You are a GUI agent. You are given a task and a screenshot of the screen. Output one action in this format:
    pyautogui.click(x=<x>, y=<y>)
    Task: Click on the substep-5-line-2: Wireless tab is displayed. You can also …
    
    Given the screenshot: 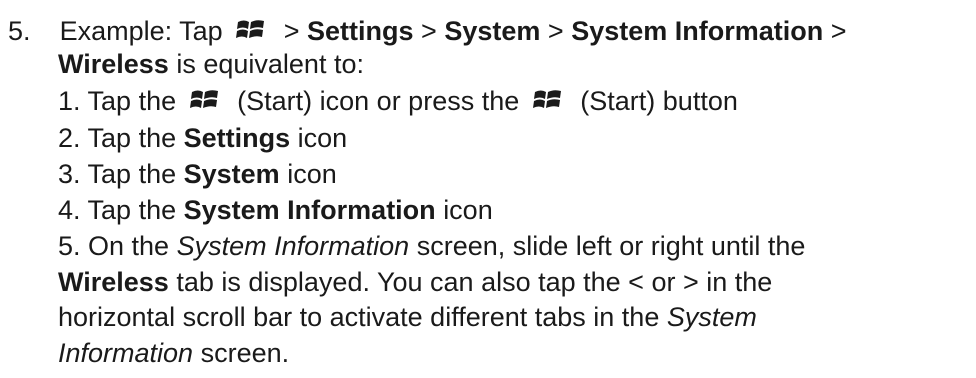 What is the action you would take?
    pyautogui.click(x=415, y=282)
    